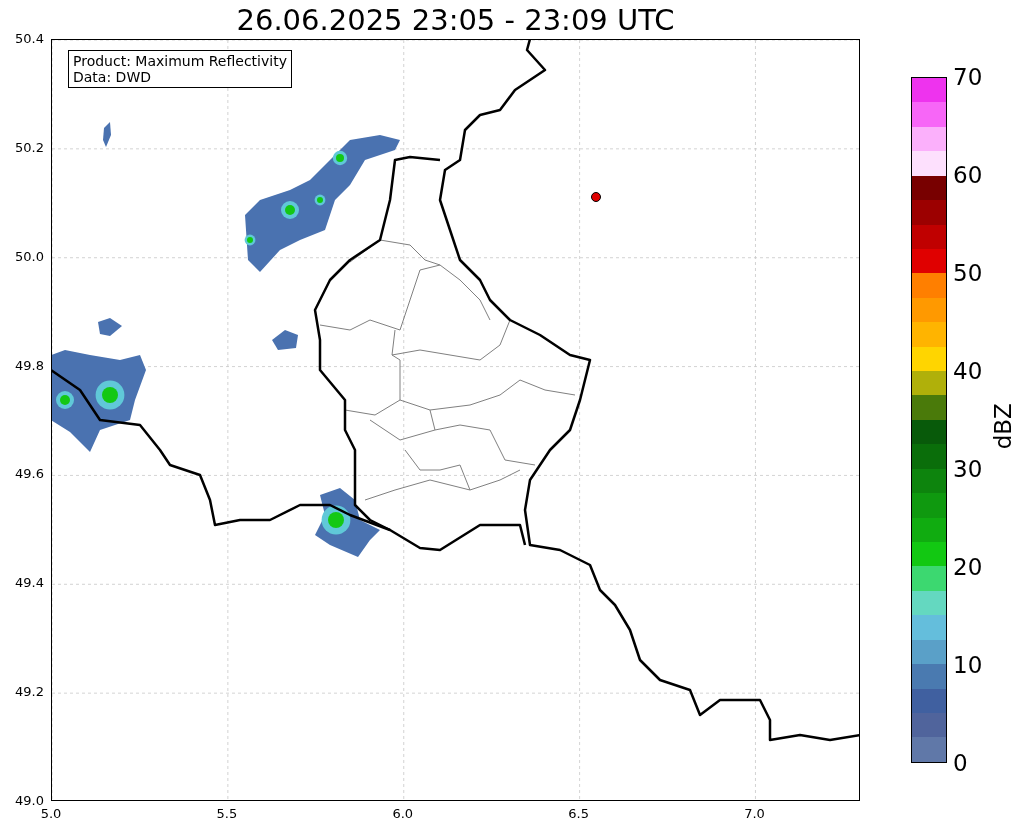  Describe the element at coordinates (968, 273) in the screenshot. I see `colorbar-tick-label: 50` at that location.